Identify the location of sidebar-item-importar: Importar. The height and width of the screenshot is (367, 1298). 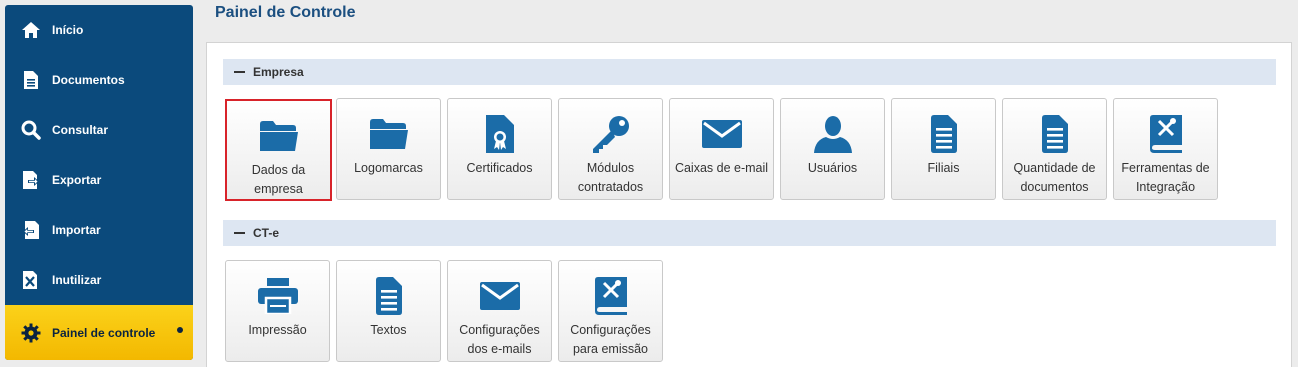
(99, 230).